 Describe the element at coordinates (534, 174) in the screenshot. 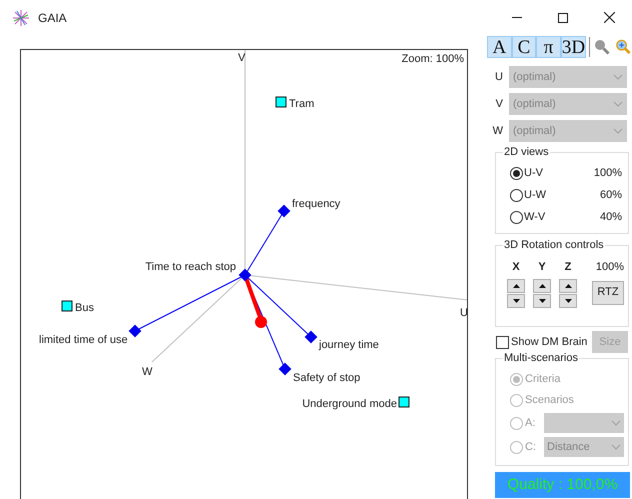

I see `view-option-label: U-V` at that location.